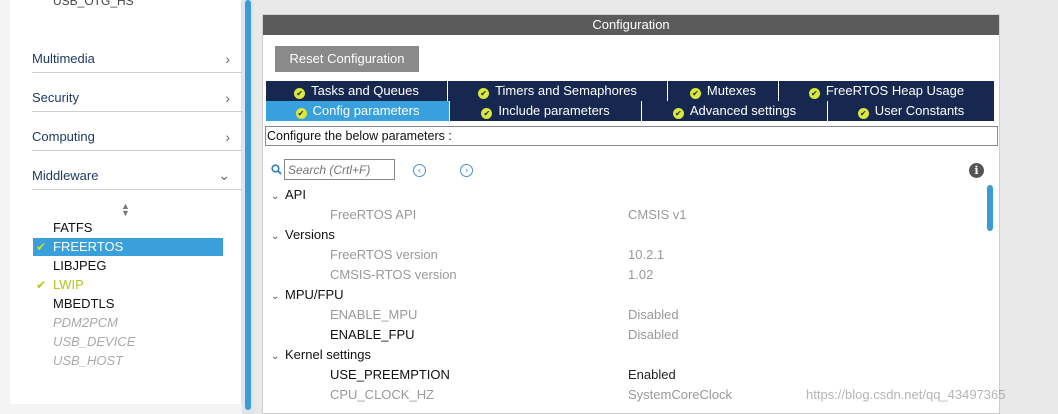 This screenshot has height=414, width=1058. I want to click on tab-mutexes: ✔ Mutexes, so click(723, 91).